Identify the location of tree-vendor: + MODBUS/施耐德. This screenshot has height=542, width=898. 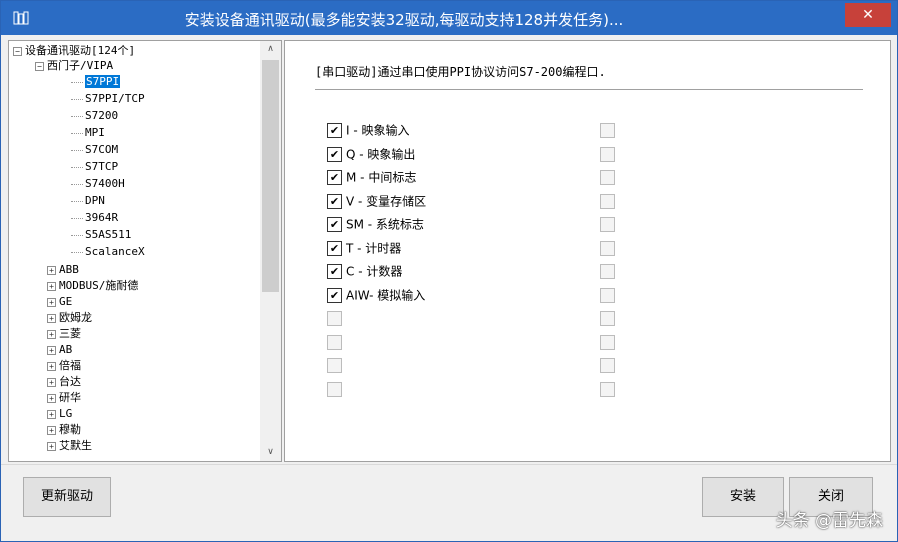
(92, 285).